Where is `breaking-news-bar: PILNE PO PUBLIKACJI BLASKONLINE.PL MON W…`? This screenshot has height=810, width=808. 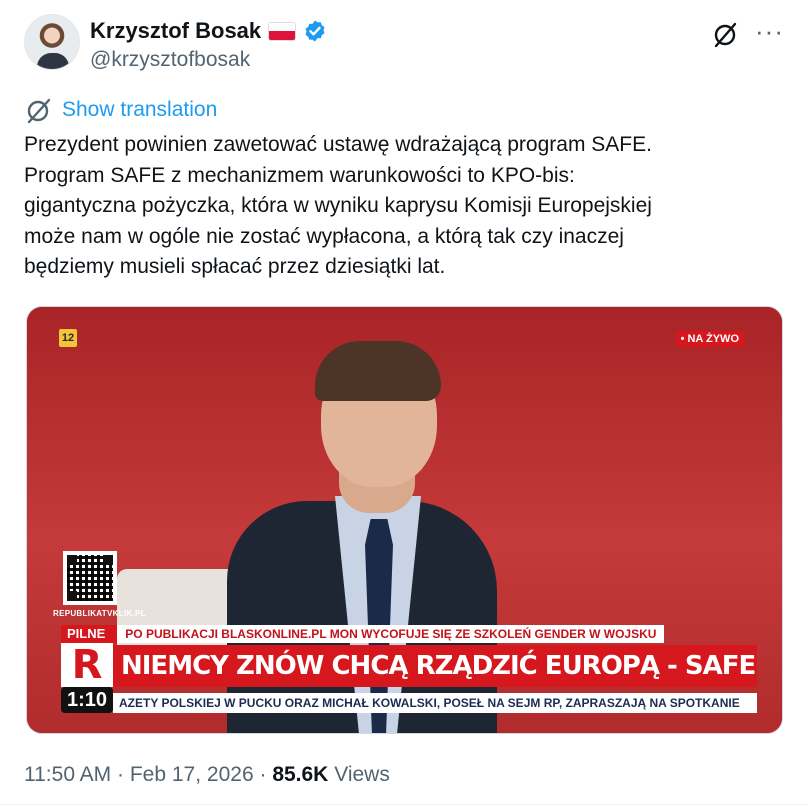
breaking-news-bar: PILNE PO PUBLIKACJI BLASKONLINE.PL MON W… is located at coordinates (363, 634).